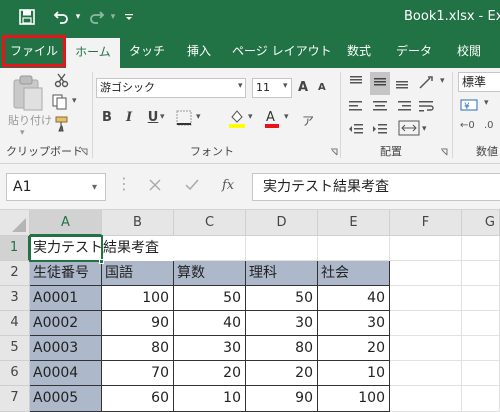 Image resolution: width=500 pixels, height=412 pixels. Describe the element at coordinates (250, 117) in the screenshot. I see `fill-color-dropdown-icon: ▾` at that location.